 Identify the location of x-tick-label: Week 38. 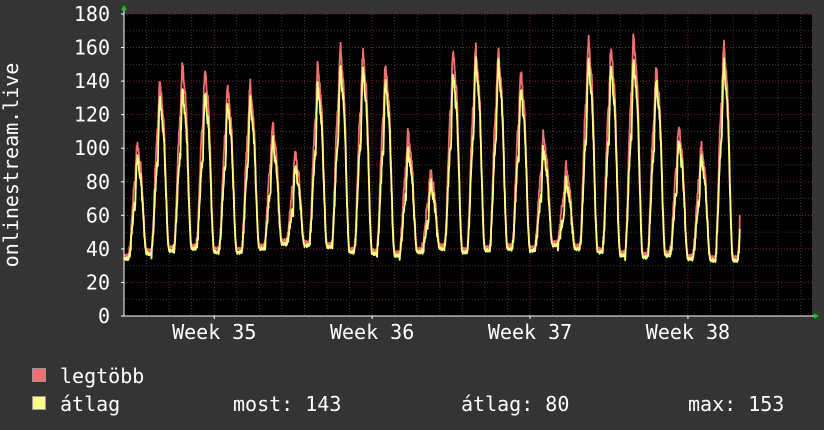
(688, 332).